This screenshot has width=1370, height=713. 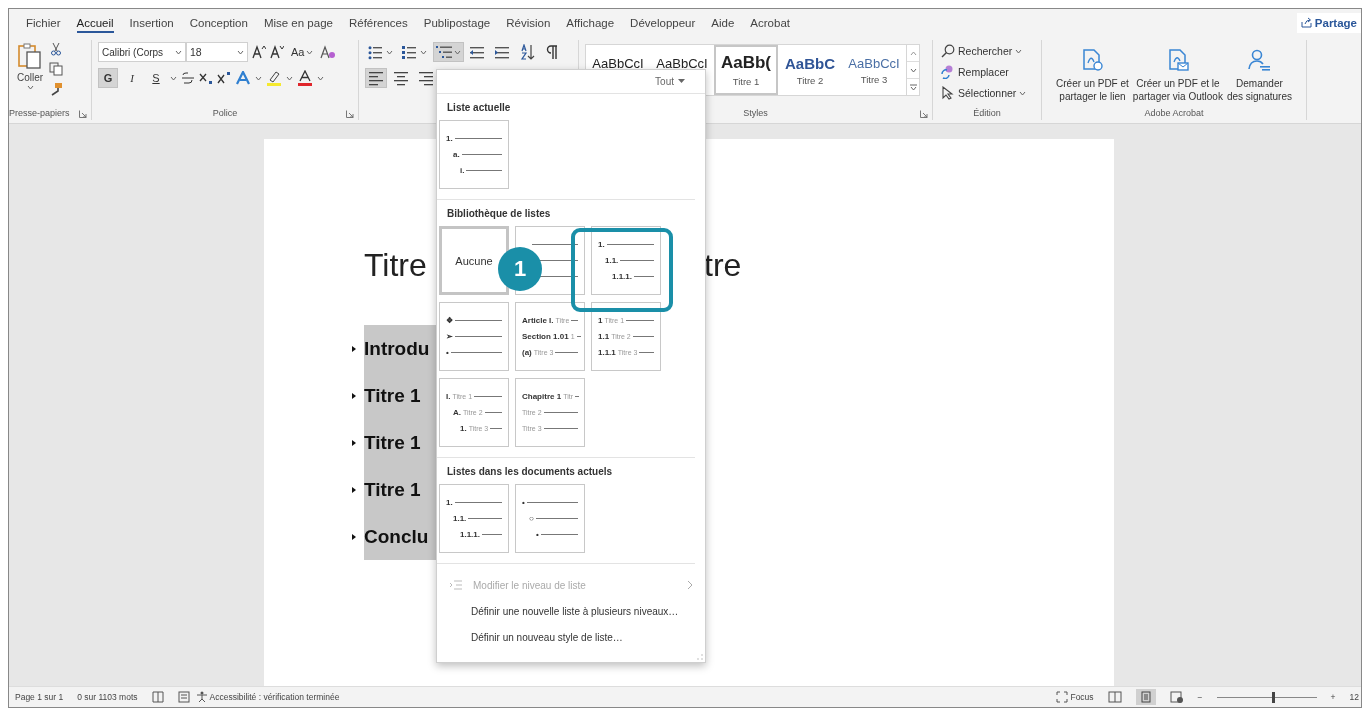 I want to click on group-label: Adobe Acrobat, so click(x=1174, y=114).